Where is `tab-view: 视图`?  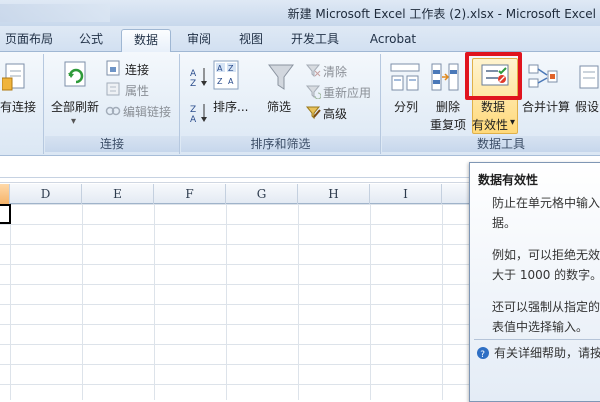 tab-view: 视图 is located at coordinates (251, 40).